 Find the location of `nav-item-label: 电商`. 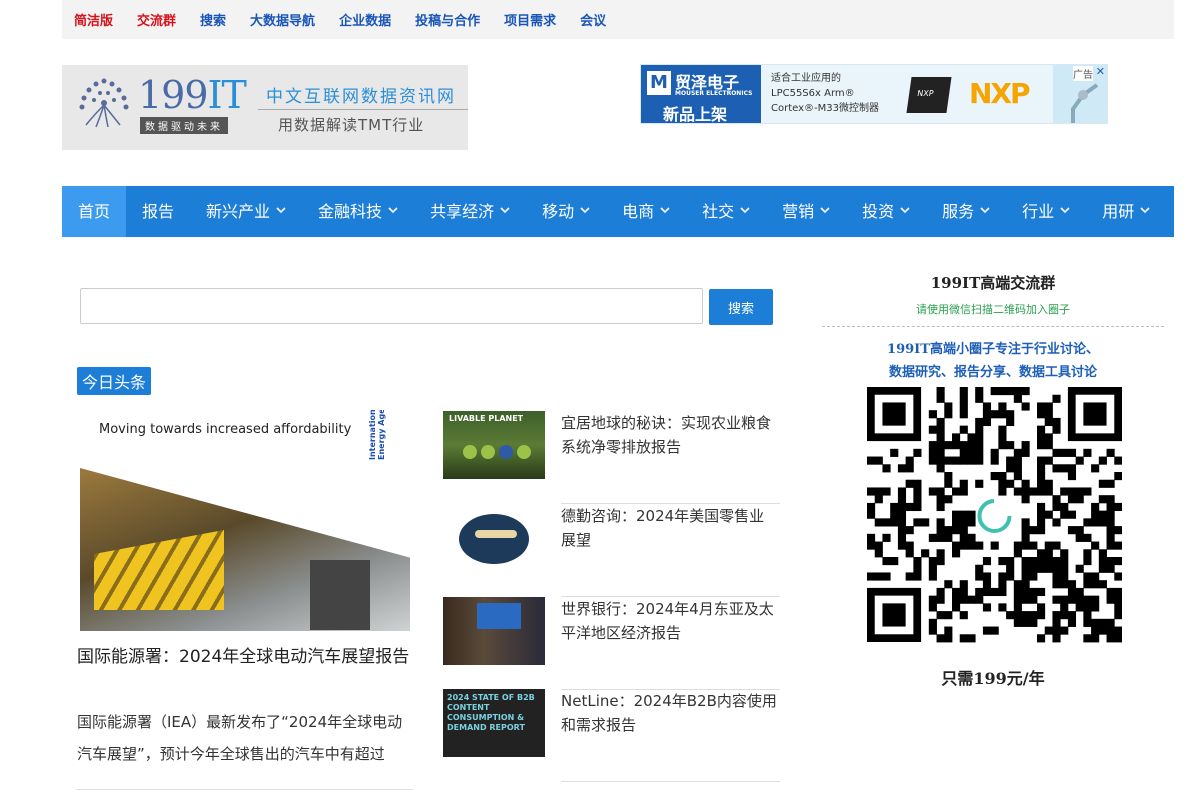

nav-item-label: 电商 is located at coordinates (638, 211).